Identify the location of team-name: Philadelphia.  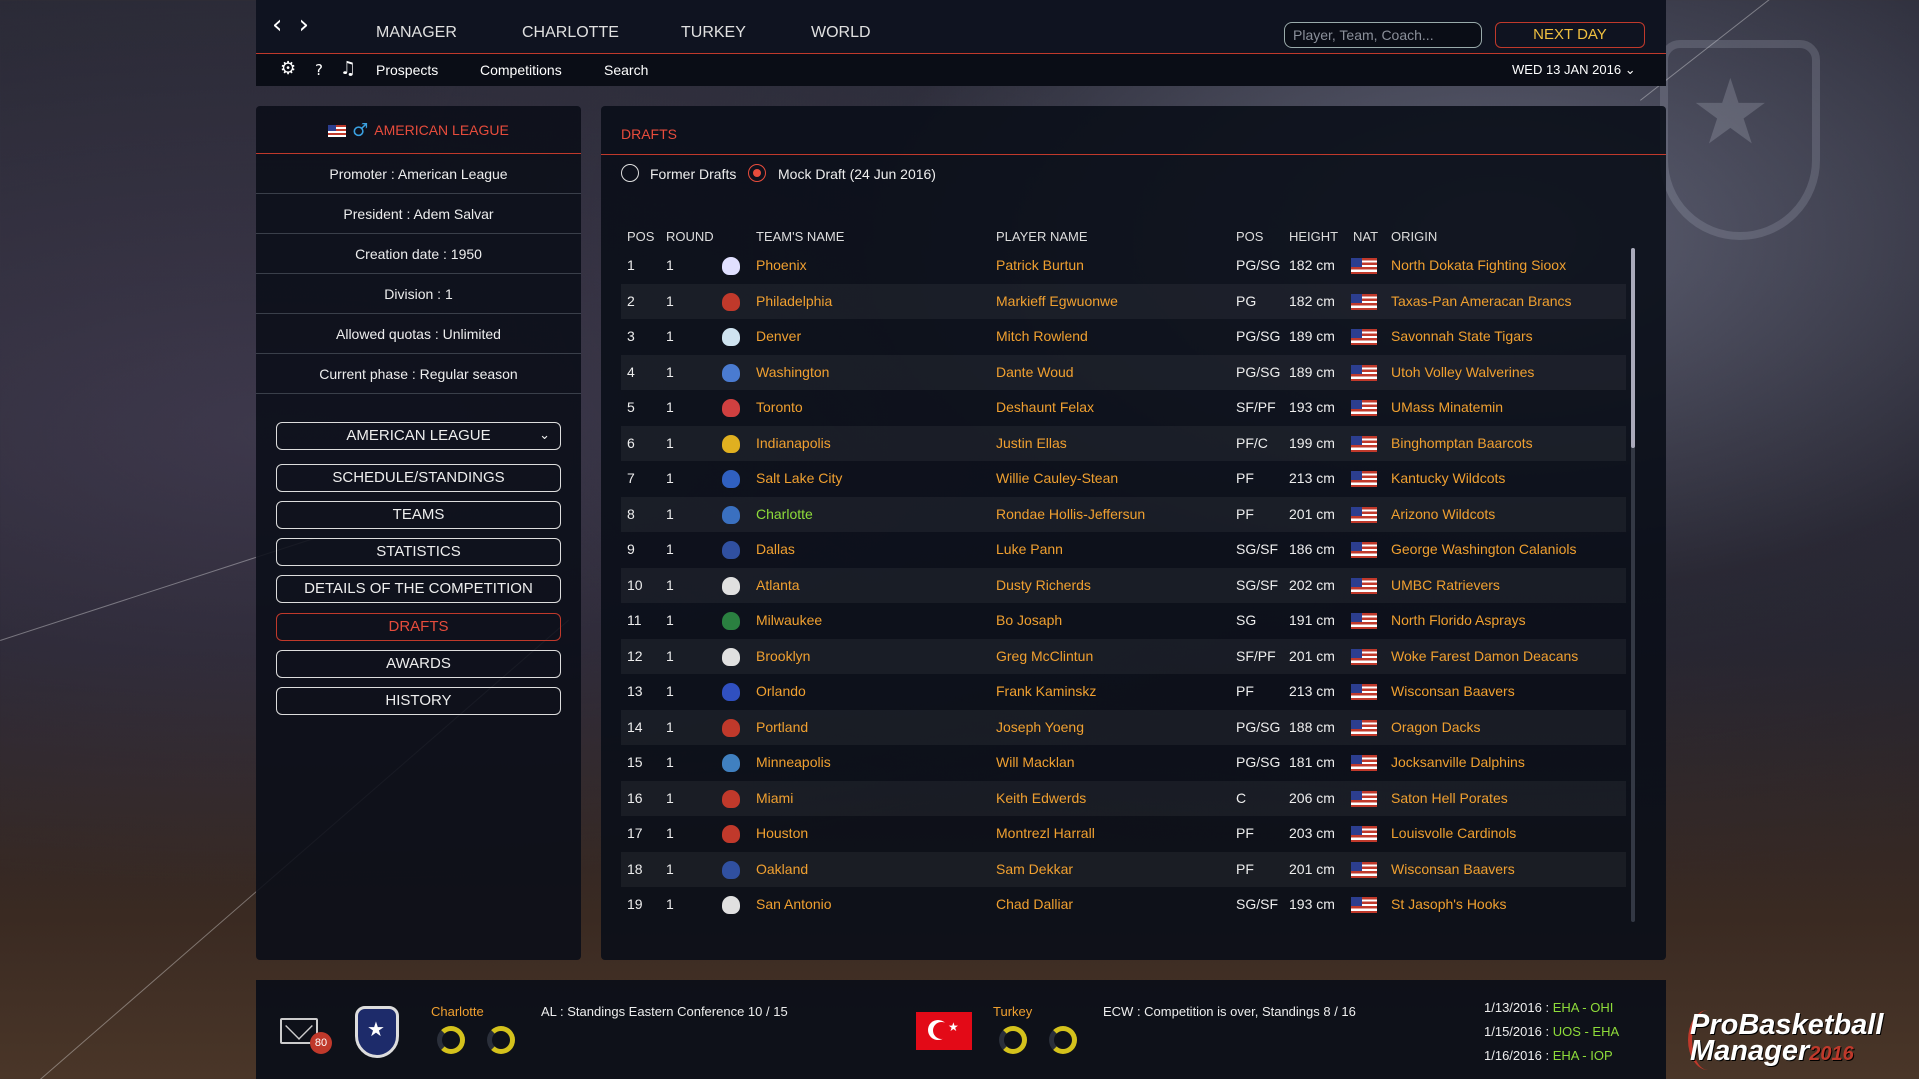
(794, 301).